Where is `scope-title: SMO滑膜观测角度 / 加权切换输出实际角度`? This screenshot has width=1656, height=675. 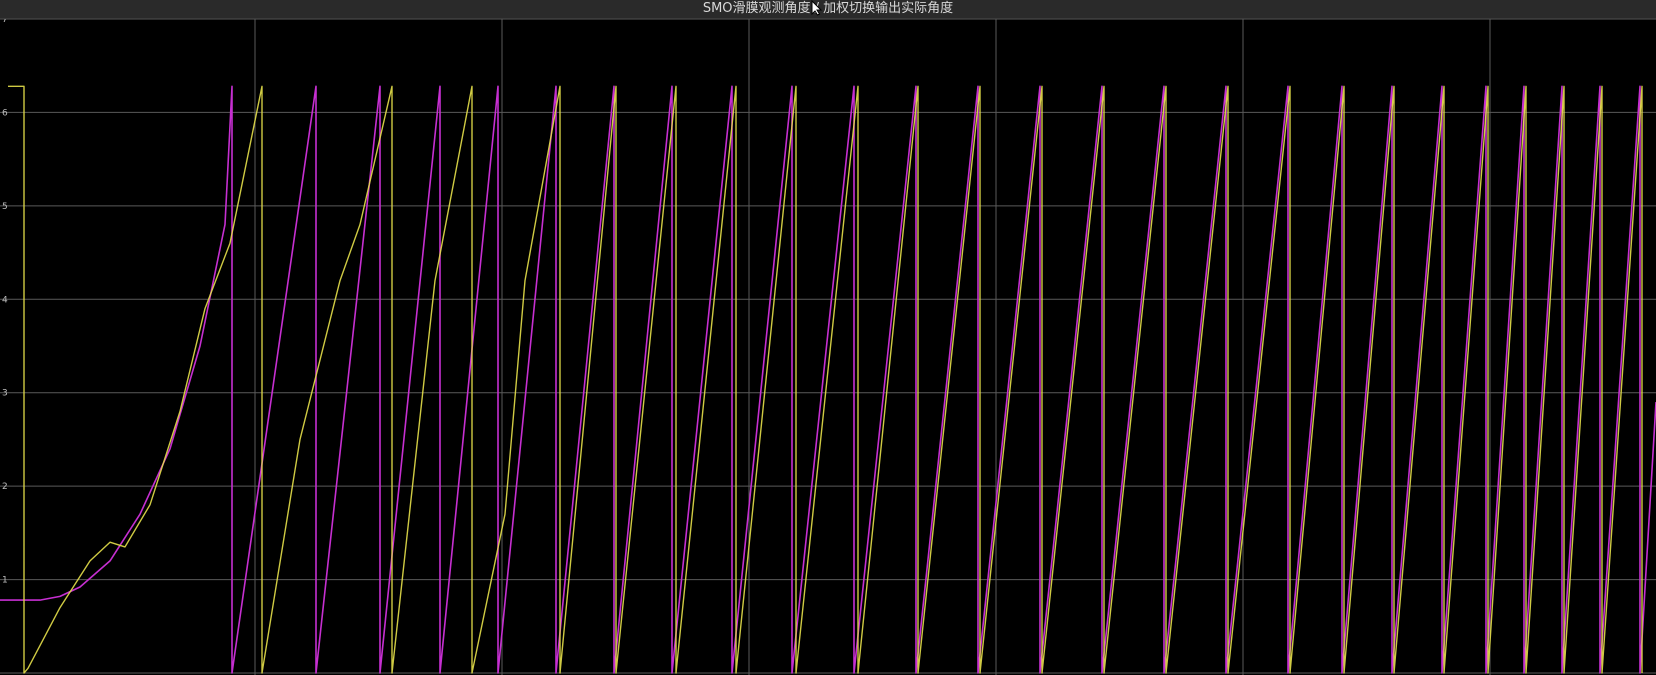
scope-title: SMO滑膜观测角度 / 加权切换输出实际角度 is located at coordinates (828, 8).